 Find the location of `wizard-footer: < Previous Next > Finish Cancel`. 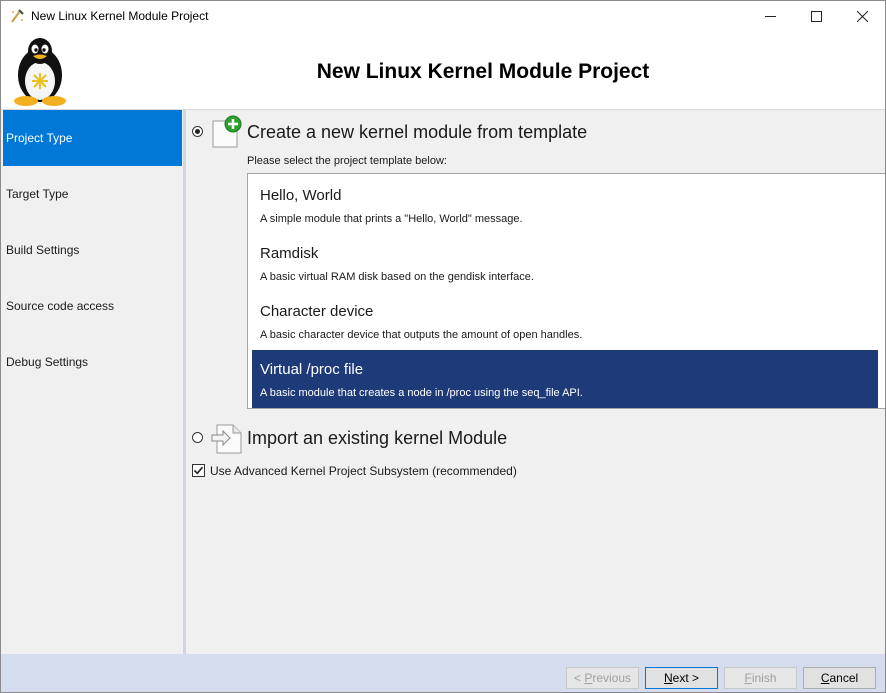

wizard-footer: < Previous Next > Finish Cancel is located at coordinates (443, 673).